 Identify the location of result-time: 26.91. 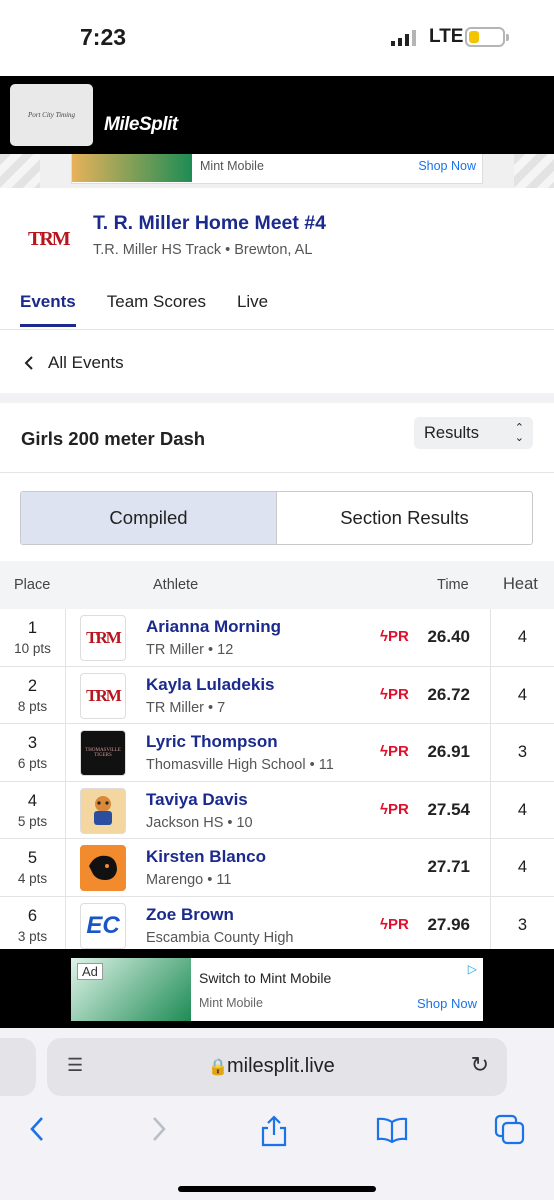
(448, 751).